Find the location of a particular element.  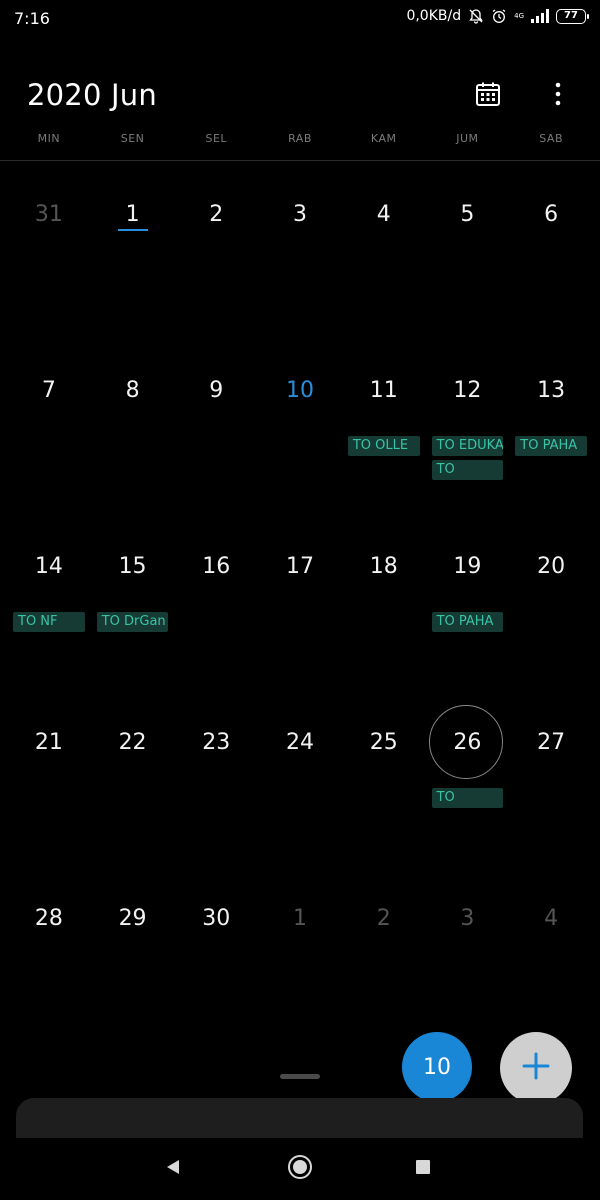

day-number: 16 is located at coordinates (216, 566).